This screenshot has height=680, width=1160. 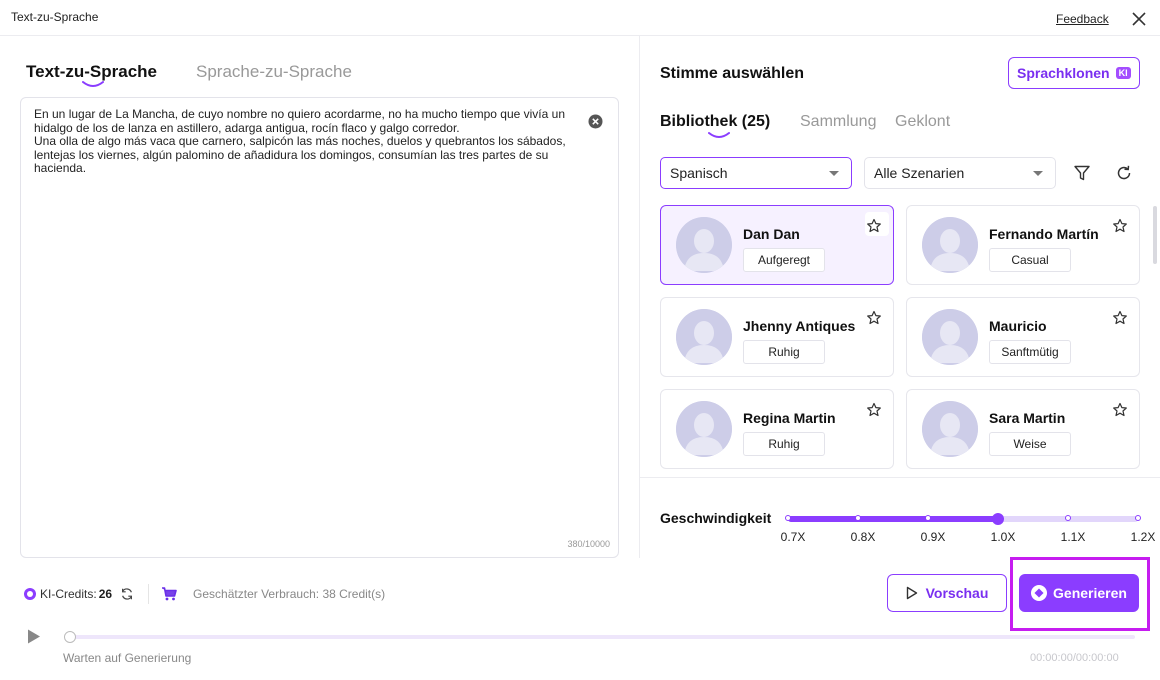 I want to click on tab-cloned: Geklont, so click(x=922, y=122).